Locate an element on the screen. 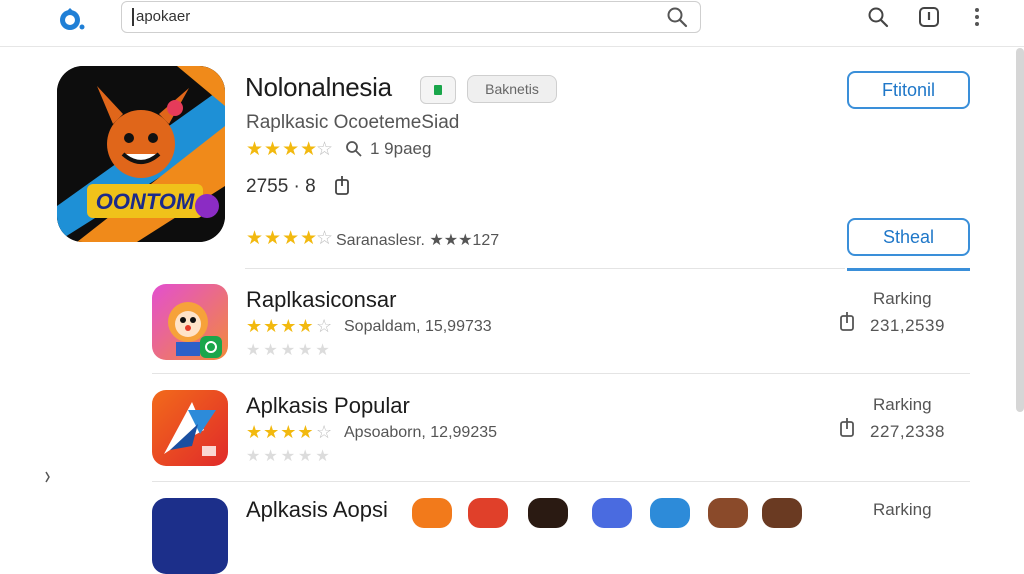 The height and width of the screenshot is (574, 1024). featured-count: 2755 · 8 is located at coordinates (281, 186).